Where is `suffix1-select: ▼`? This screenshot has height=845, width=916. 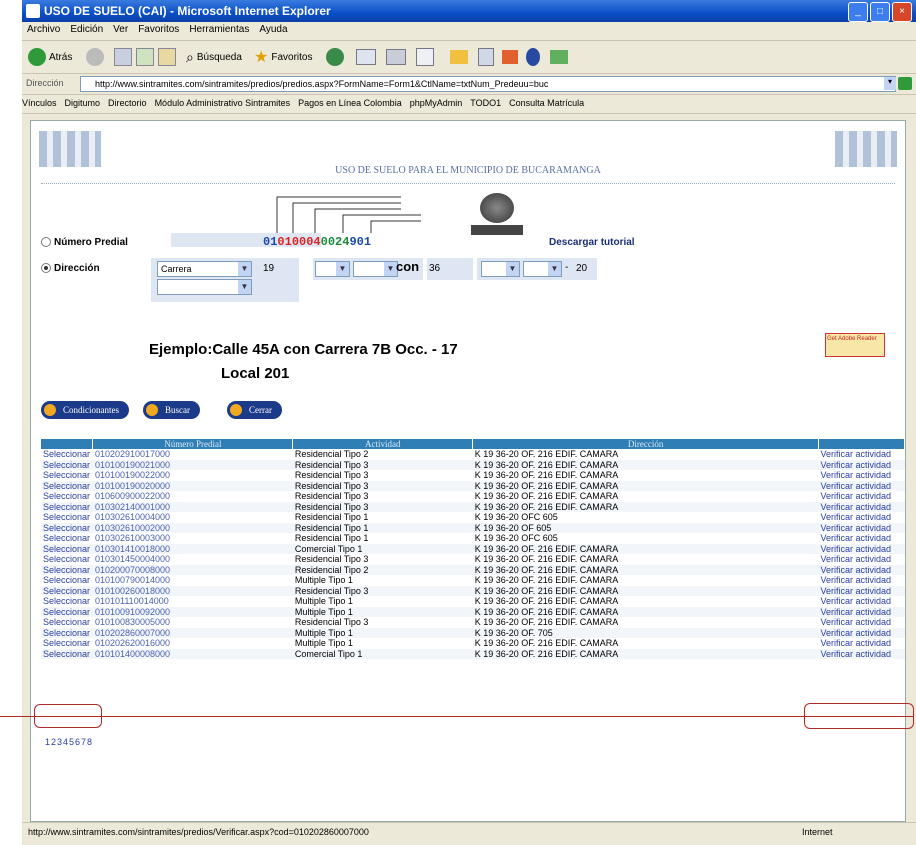
suffix1-select: ▼ is located at coordinates (375, 269).